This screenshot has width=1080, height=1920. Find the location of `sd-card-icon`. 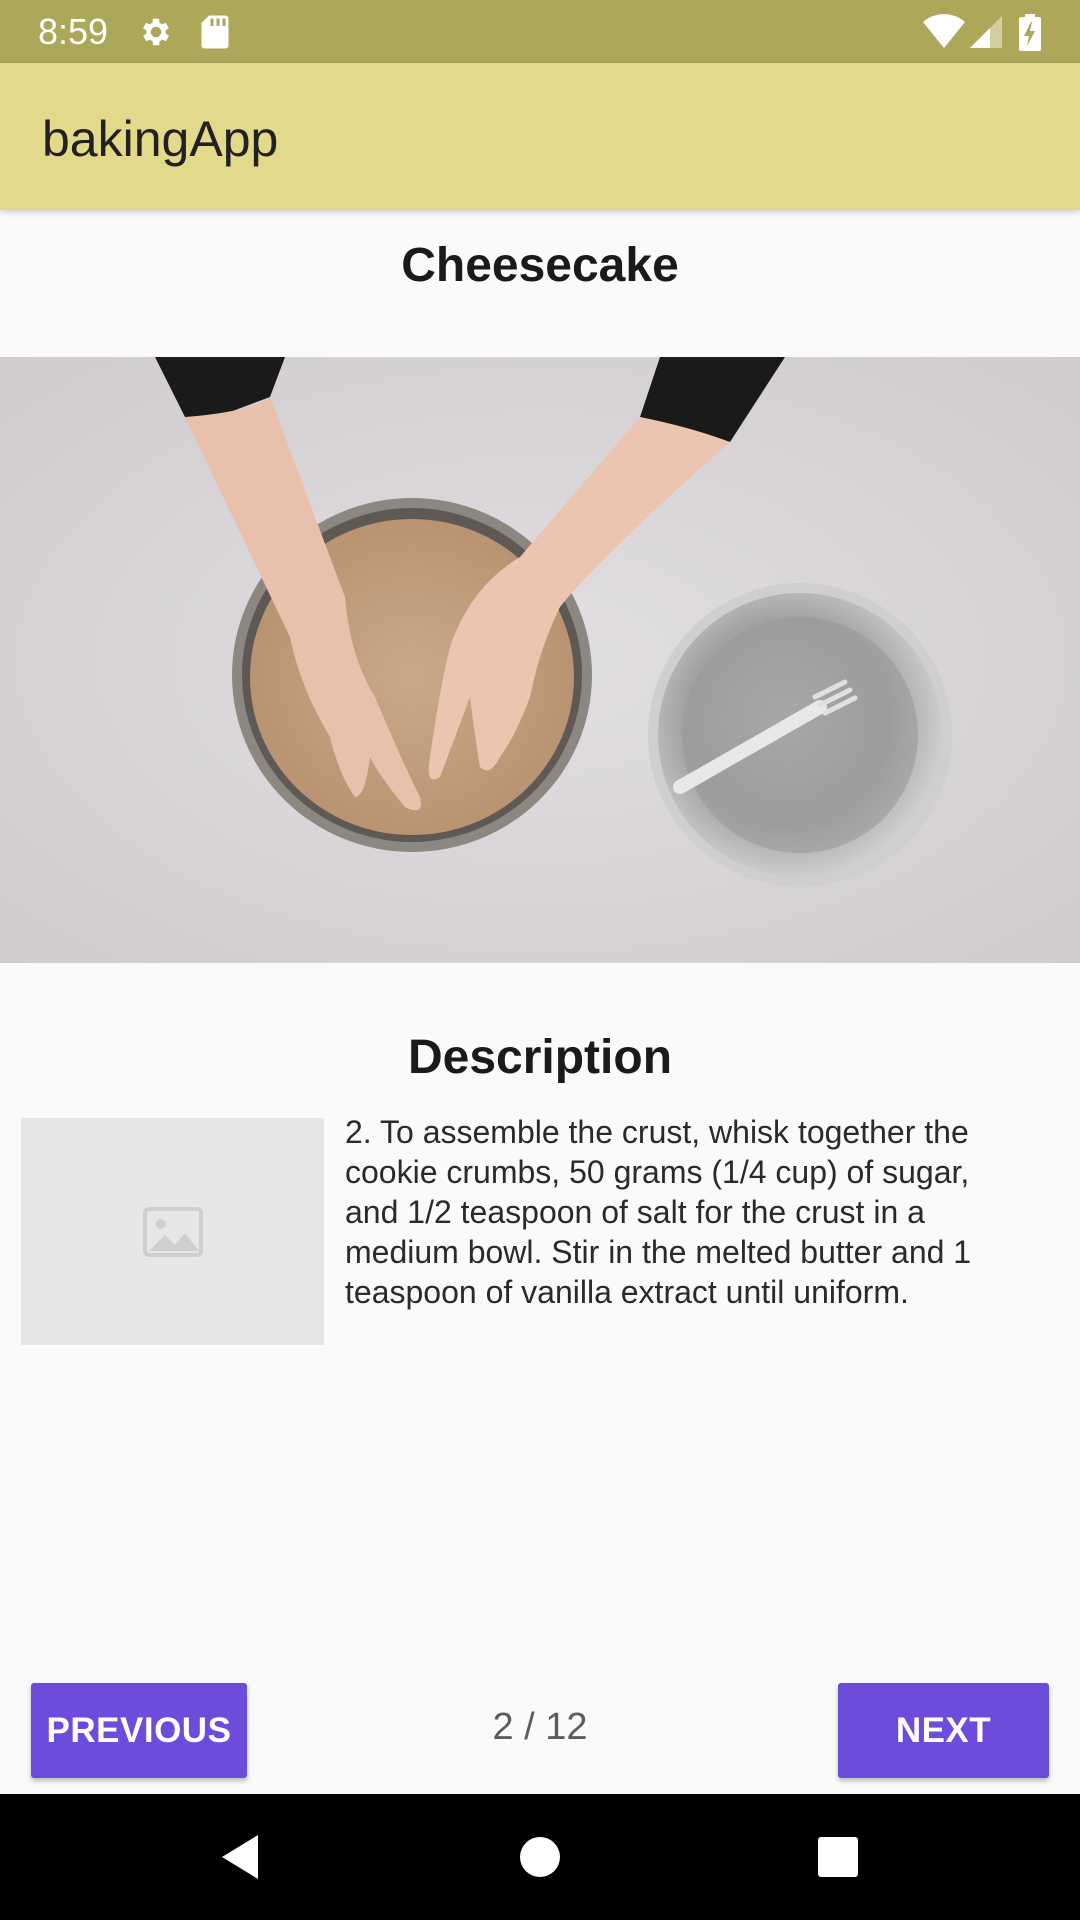

sd-card-icon is located at coordinates (215, 31).